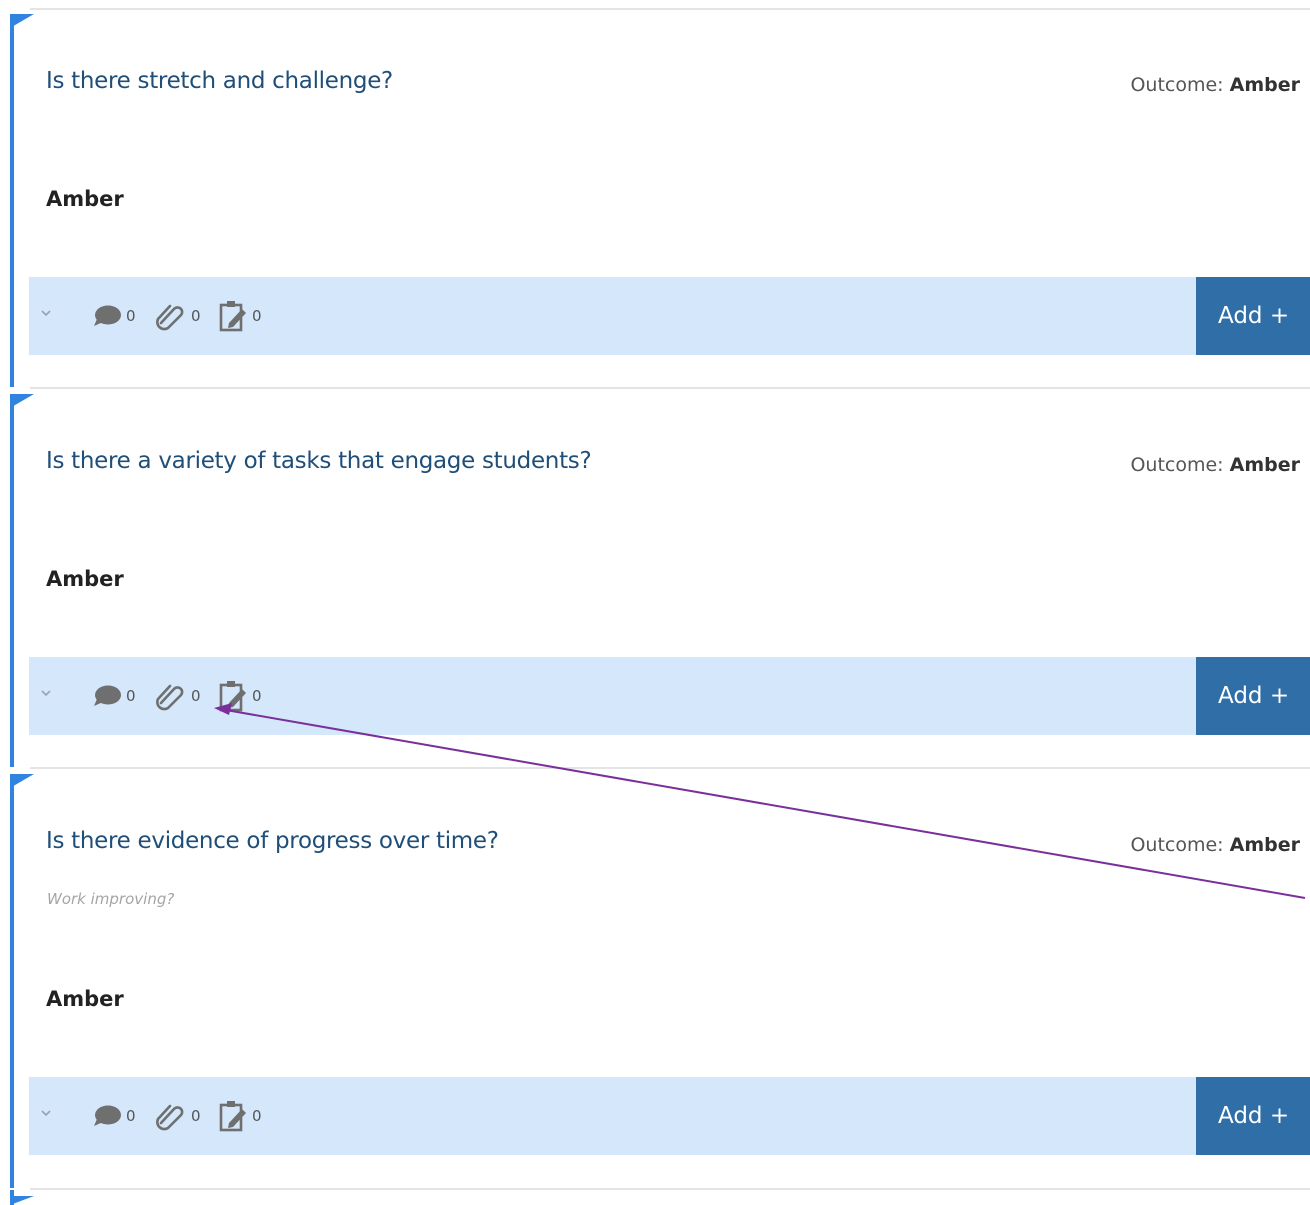 This screenshot has height=1205, width=1310. Describe the element at coordinates (219, 81) in the screenshot. I see `criterion-question: Is there stretch and challenge?` at that location.